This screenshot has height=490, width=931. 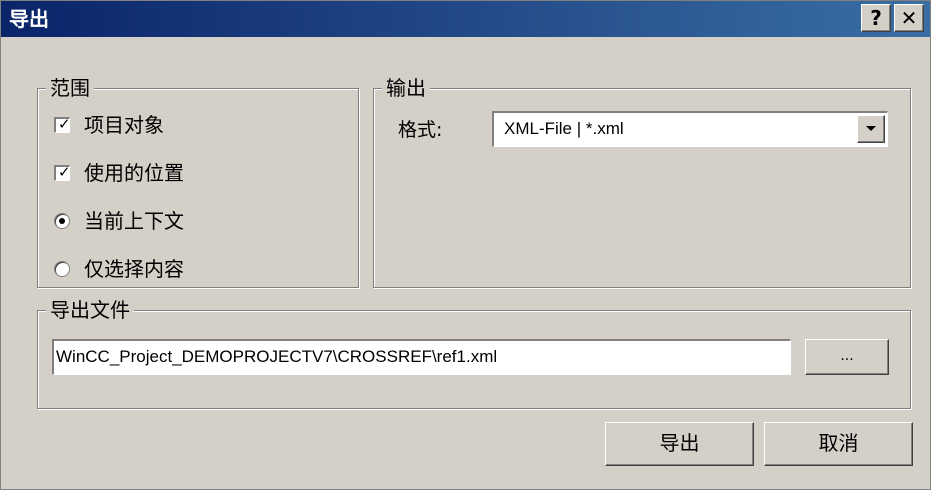 What do you see at coordinates (90, 310) in the screenshot?
I see `export-file-group-label: 导出文件` at bounding box center [90, 310].